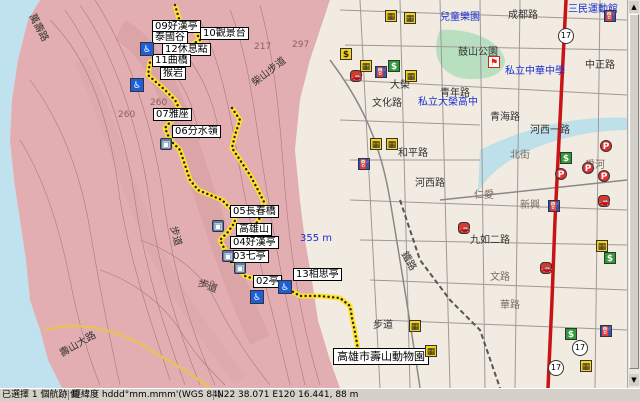 The width and height of the screenshot is (640, 401). What do you see at coordinates (484, 195) in the screenshot?
I see `map-label: 仁愛` at bounding box center [484, 195].